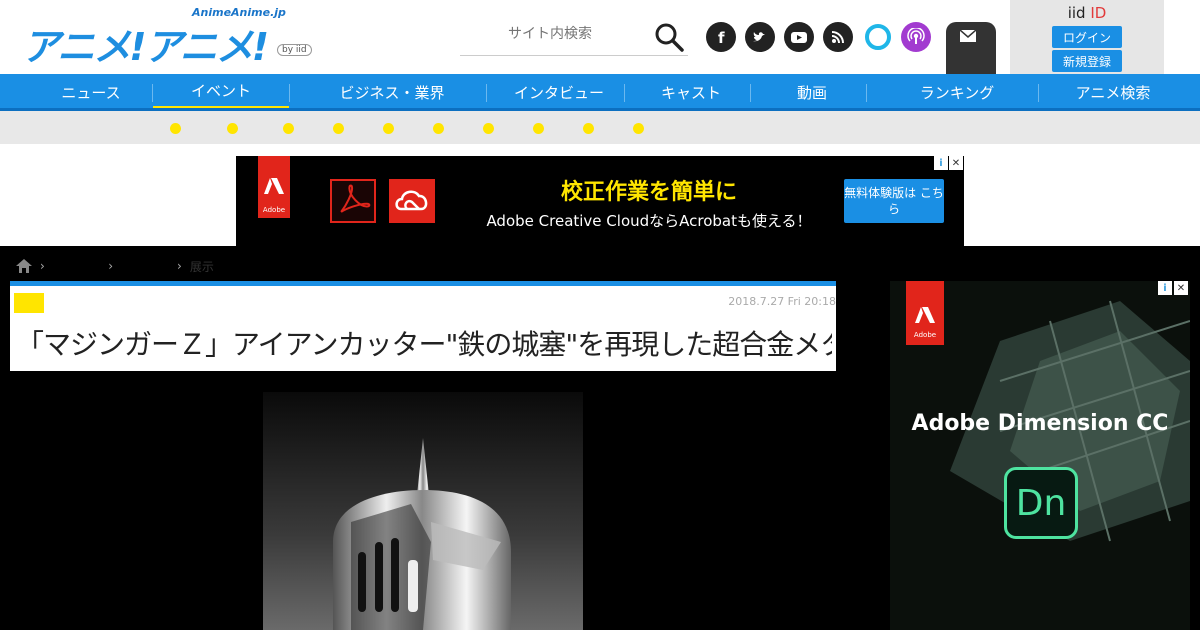  Describe the element at coordinates (24, 266) in the screenshot. I see `home-icon` at that location.